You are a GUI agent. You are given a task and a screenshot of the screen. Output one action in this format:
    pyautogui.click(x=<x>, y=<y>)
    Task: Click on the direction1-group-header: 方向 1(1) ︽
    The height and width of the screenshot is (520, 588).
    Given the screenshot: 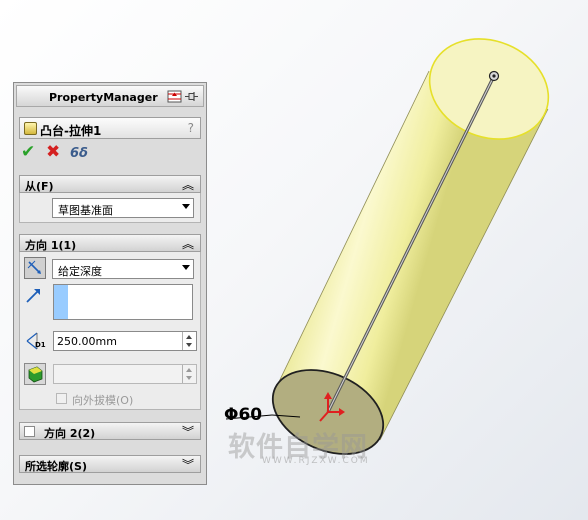 What is the action you would take?
    pyautogui.click(x=110, y=243)
    